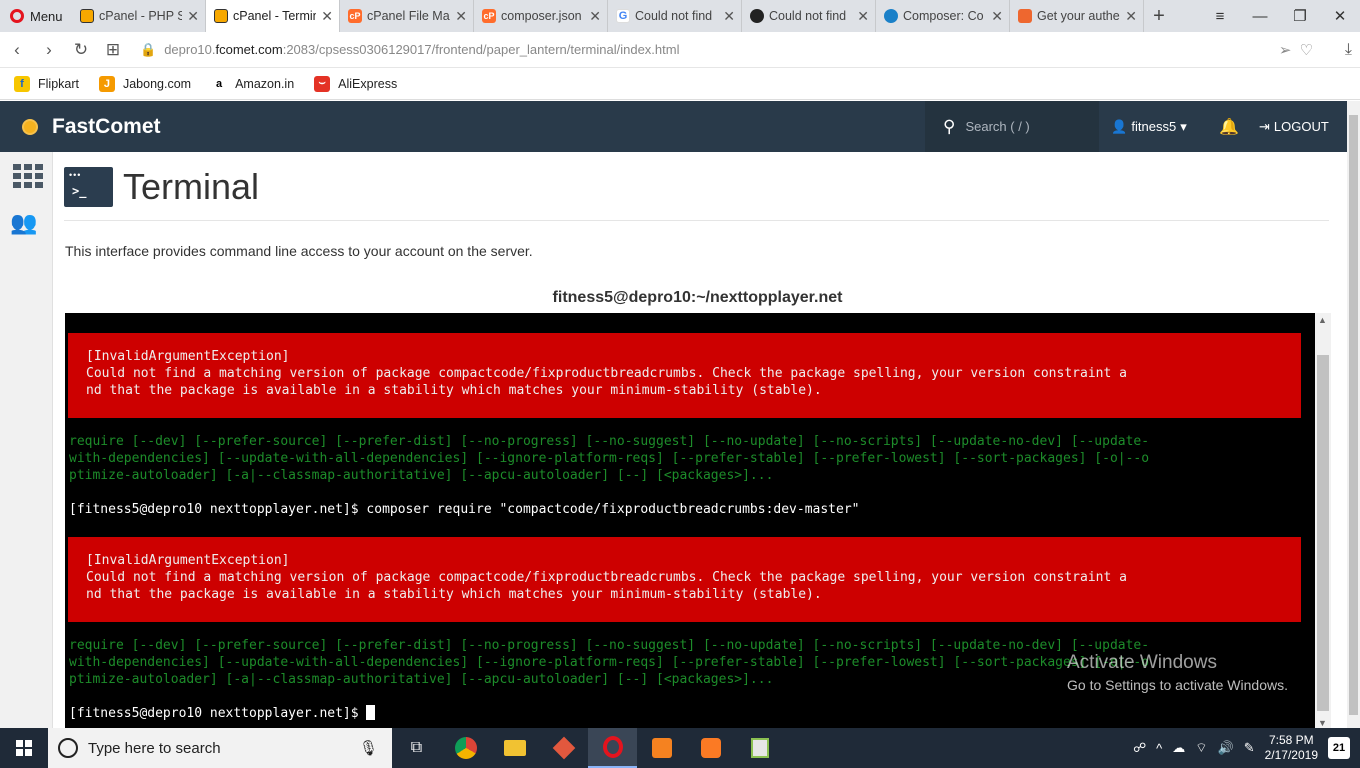 The image size is (1360, 768). Describe the element at coordinates (759, 748) in the screenshot. I see `notepad-plus-icon` at that location.